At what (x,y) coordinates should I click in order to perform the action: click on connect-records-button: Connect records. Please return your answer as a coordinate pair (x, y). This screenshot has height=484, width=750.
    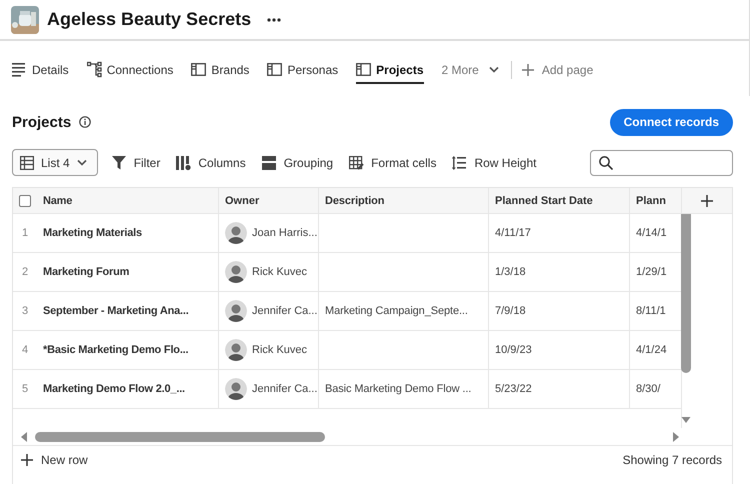
    Looking at the image, I should click on (671, 122).